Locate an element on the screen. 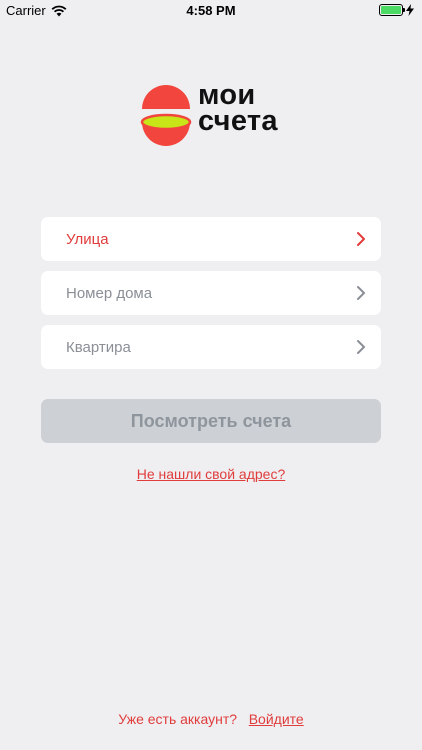 The width and height of the screenshot is (422, 750). address-not-found-link: Не нашли свой адрес? is located at coordinates (211, 474).